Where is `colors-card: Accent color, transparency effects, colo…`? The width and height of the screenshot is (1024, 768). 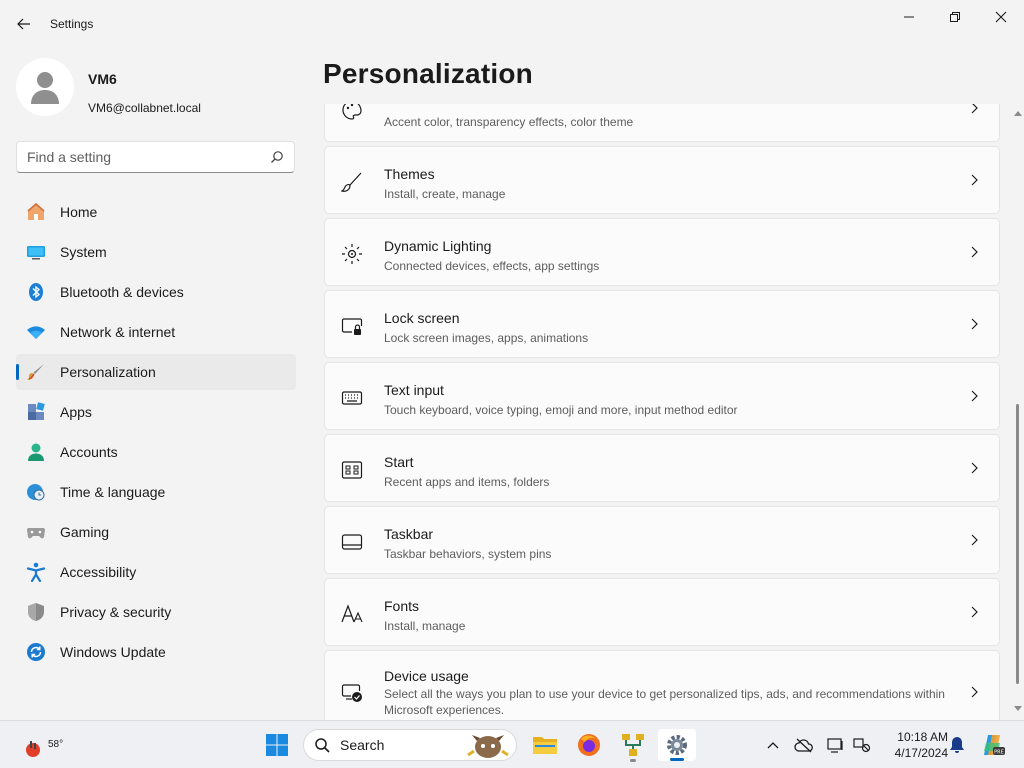
colors-card: Accent color, transparency effects, colo… is located at coordinates (662, 123).